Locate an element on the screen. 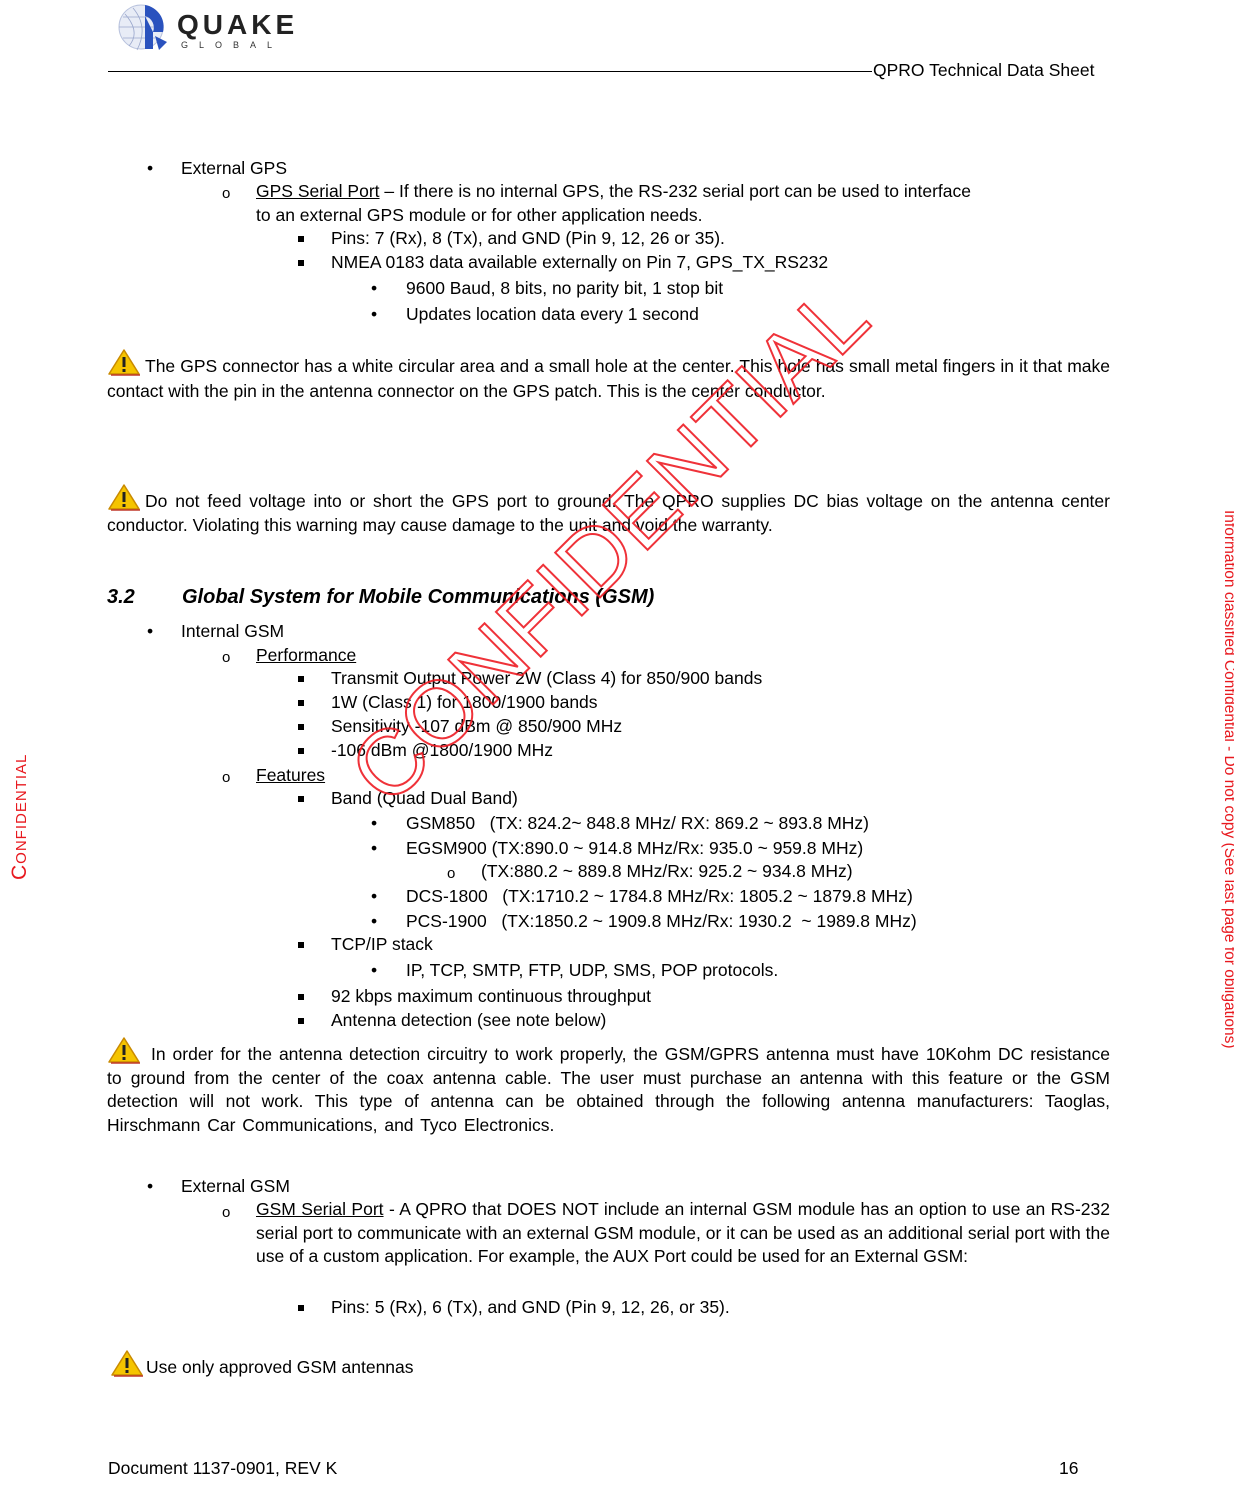 The image size is (1234, 1489). confidential-side-watermark: Confidential is located at coordinates (19, 816).